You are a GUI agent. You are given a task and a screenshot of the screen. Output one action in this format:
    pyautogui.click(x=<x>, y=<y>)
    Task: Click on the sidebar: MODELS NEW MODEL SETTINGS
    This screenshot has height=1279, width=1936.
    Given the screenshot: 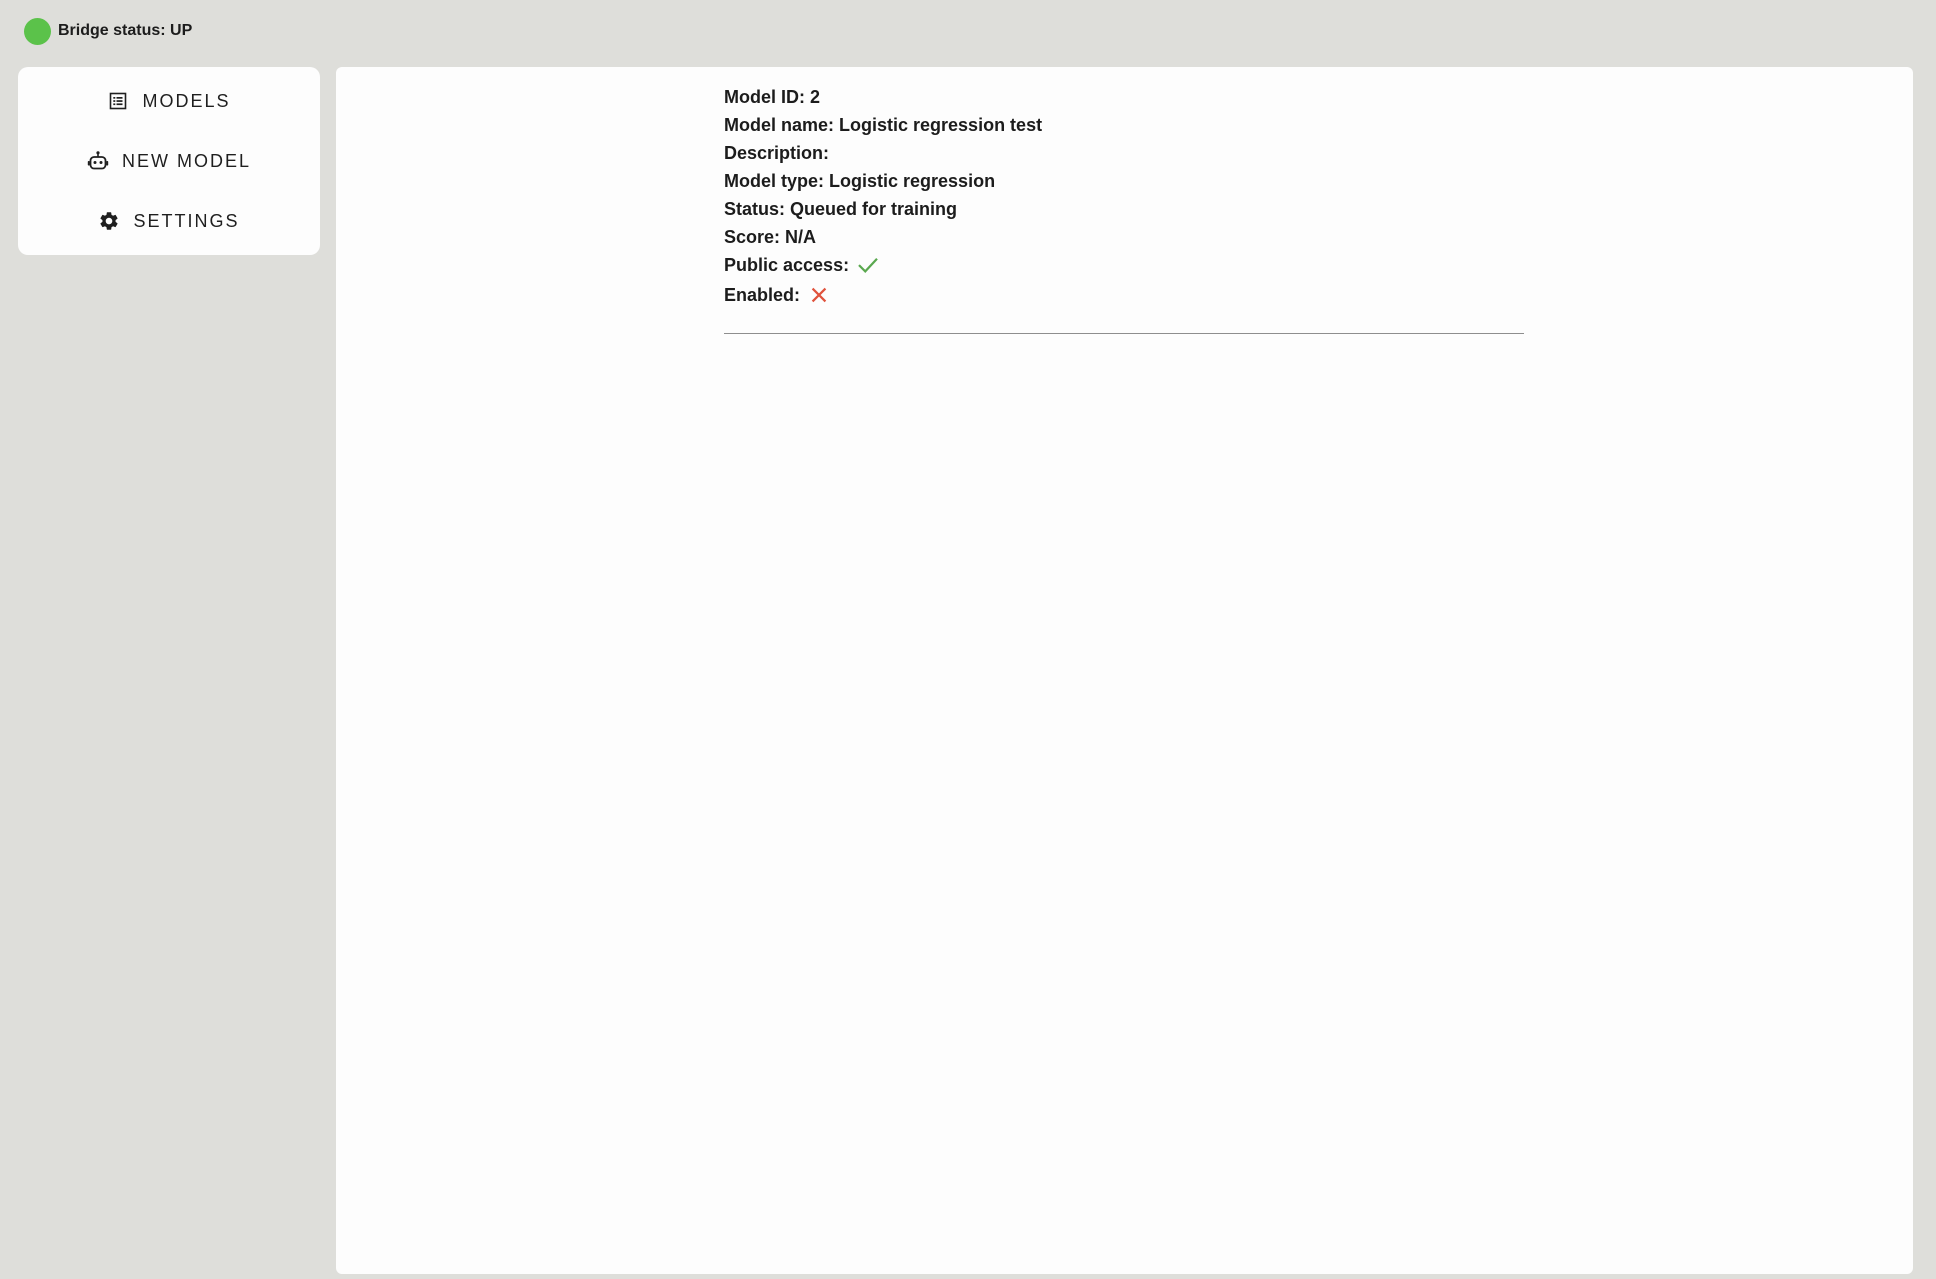 What is the action you would take?
    pyautogui.click(x=169, y=161)
    